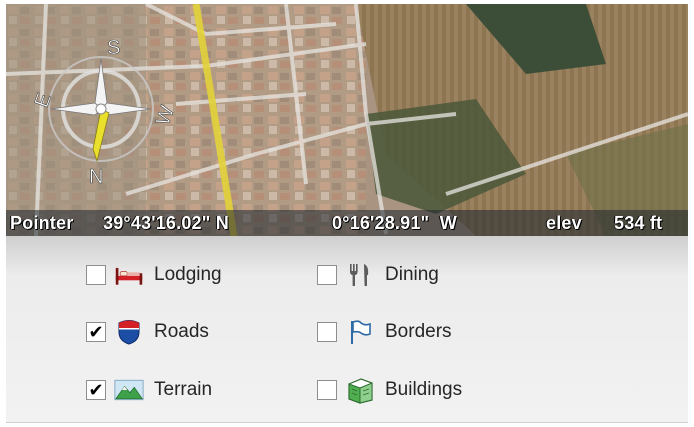 The height and width of the screenshot is (427, 694). Describe the element at coordinates (564, 223) in the screenshot. I see `elevation-label: elev` at that location.